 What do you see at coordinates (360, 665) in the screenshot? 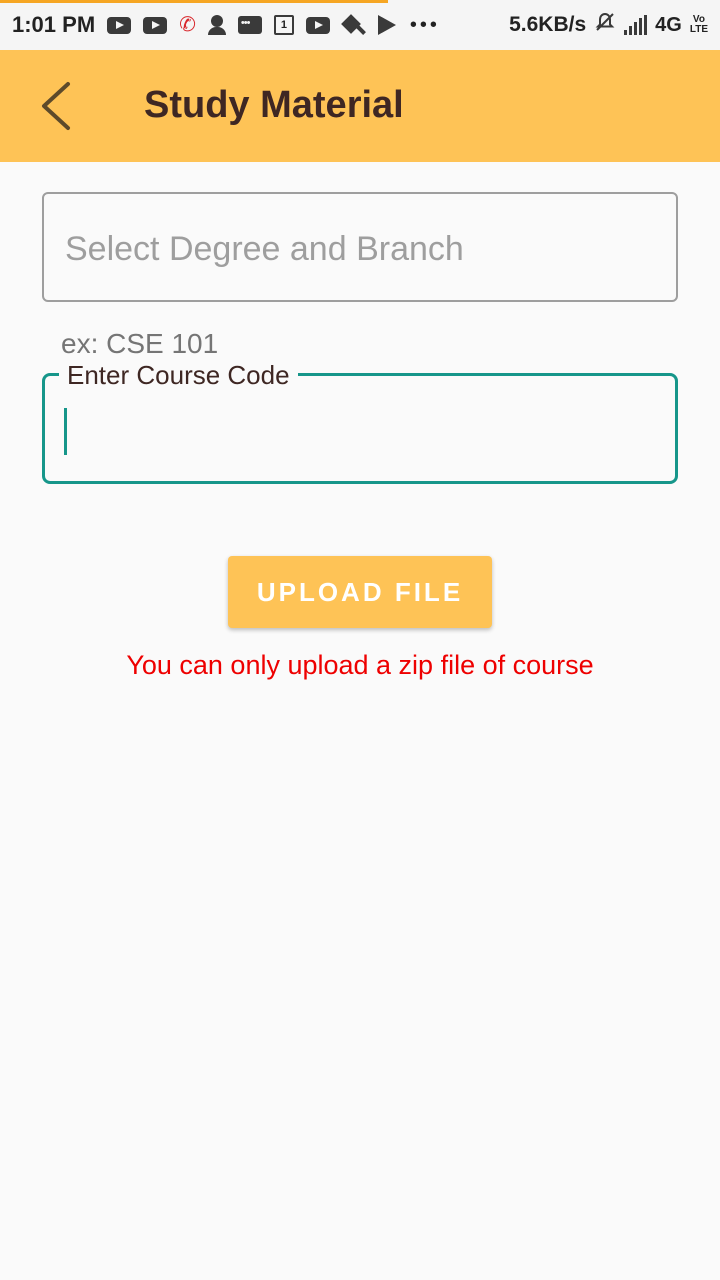
I see `zip-warning-text: You can only upload a zip file of course` at bounding box center [360, 665].